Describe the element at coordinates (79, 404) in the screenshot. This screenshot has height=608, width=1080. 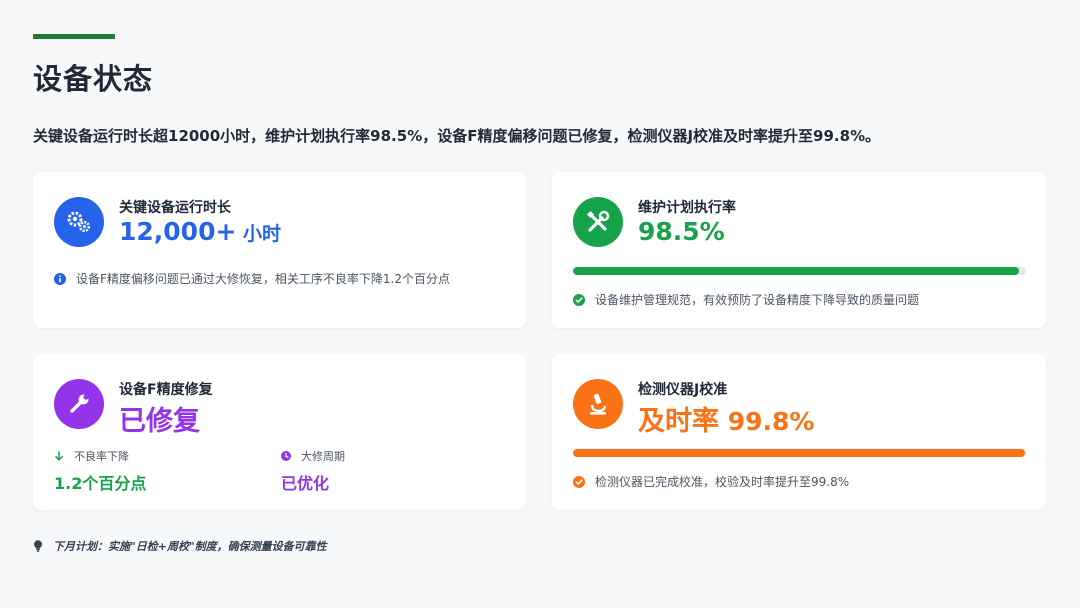
I see `wrench-icon` at that location.